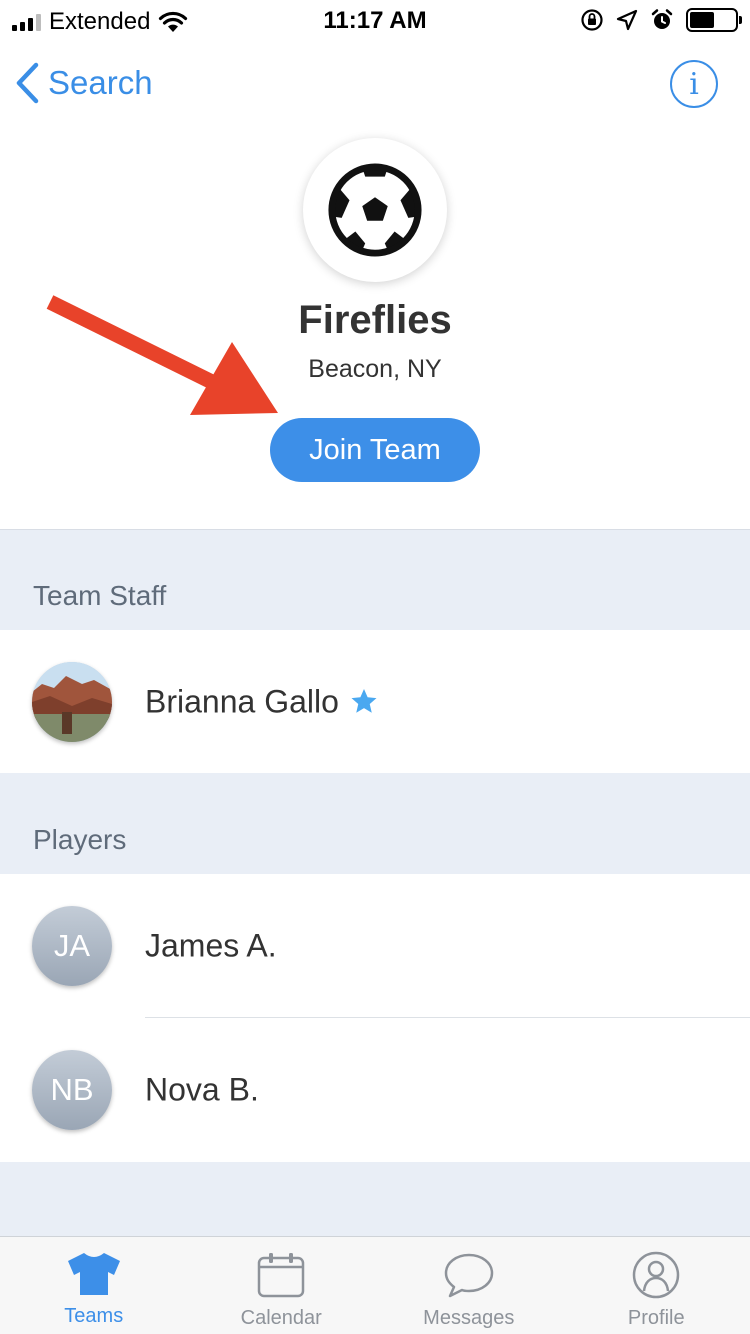 The image size is (750, 1334). I want to click on alarm-icon, so click(662, 19).